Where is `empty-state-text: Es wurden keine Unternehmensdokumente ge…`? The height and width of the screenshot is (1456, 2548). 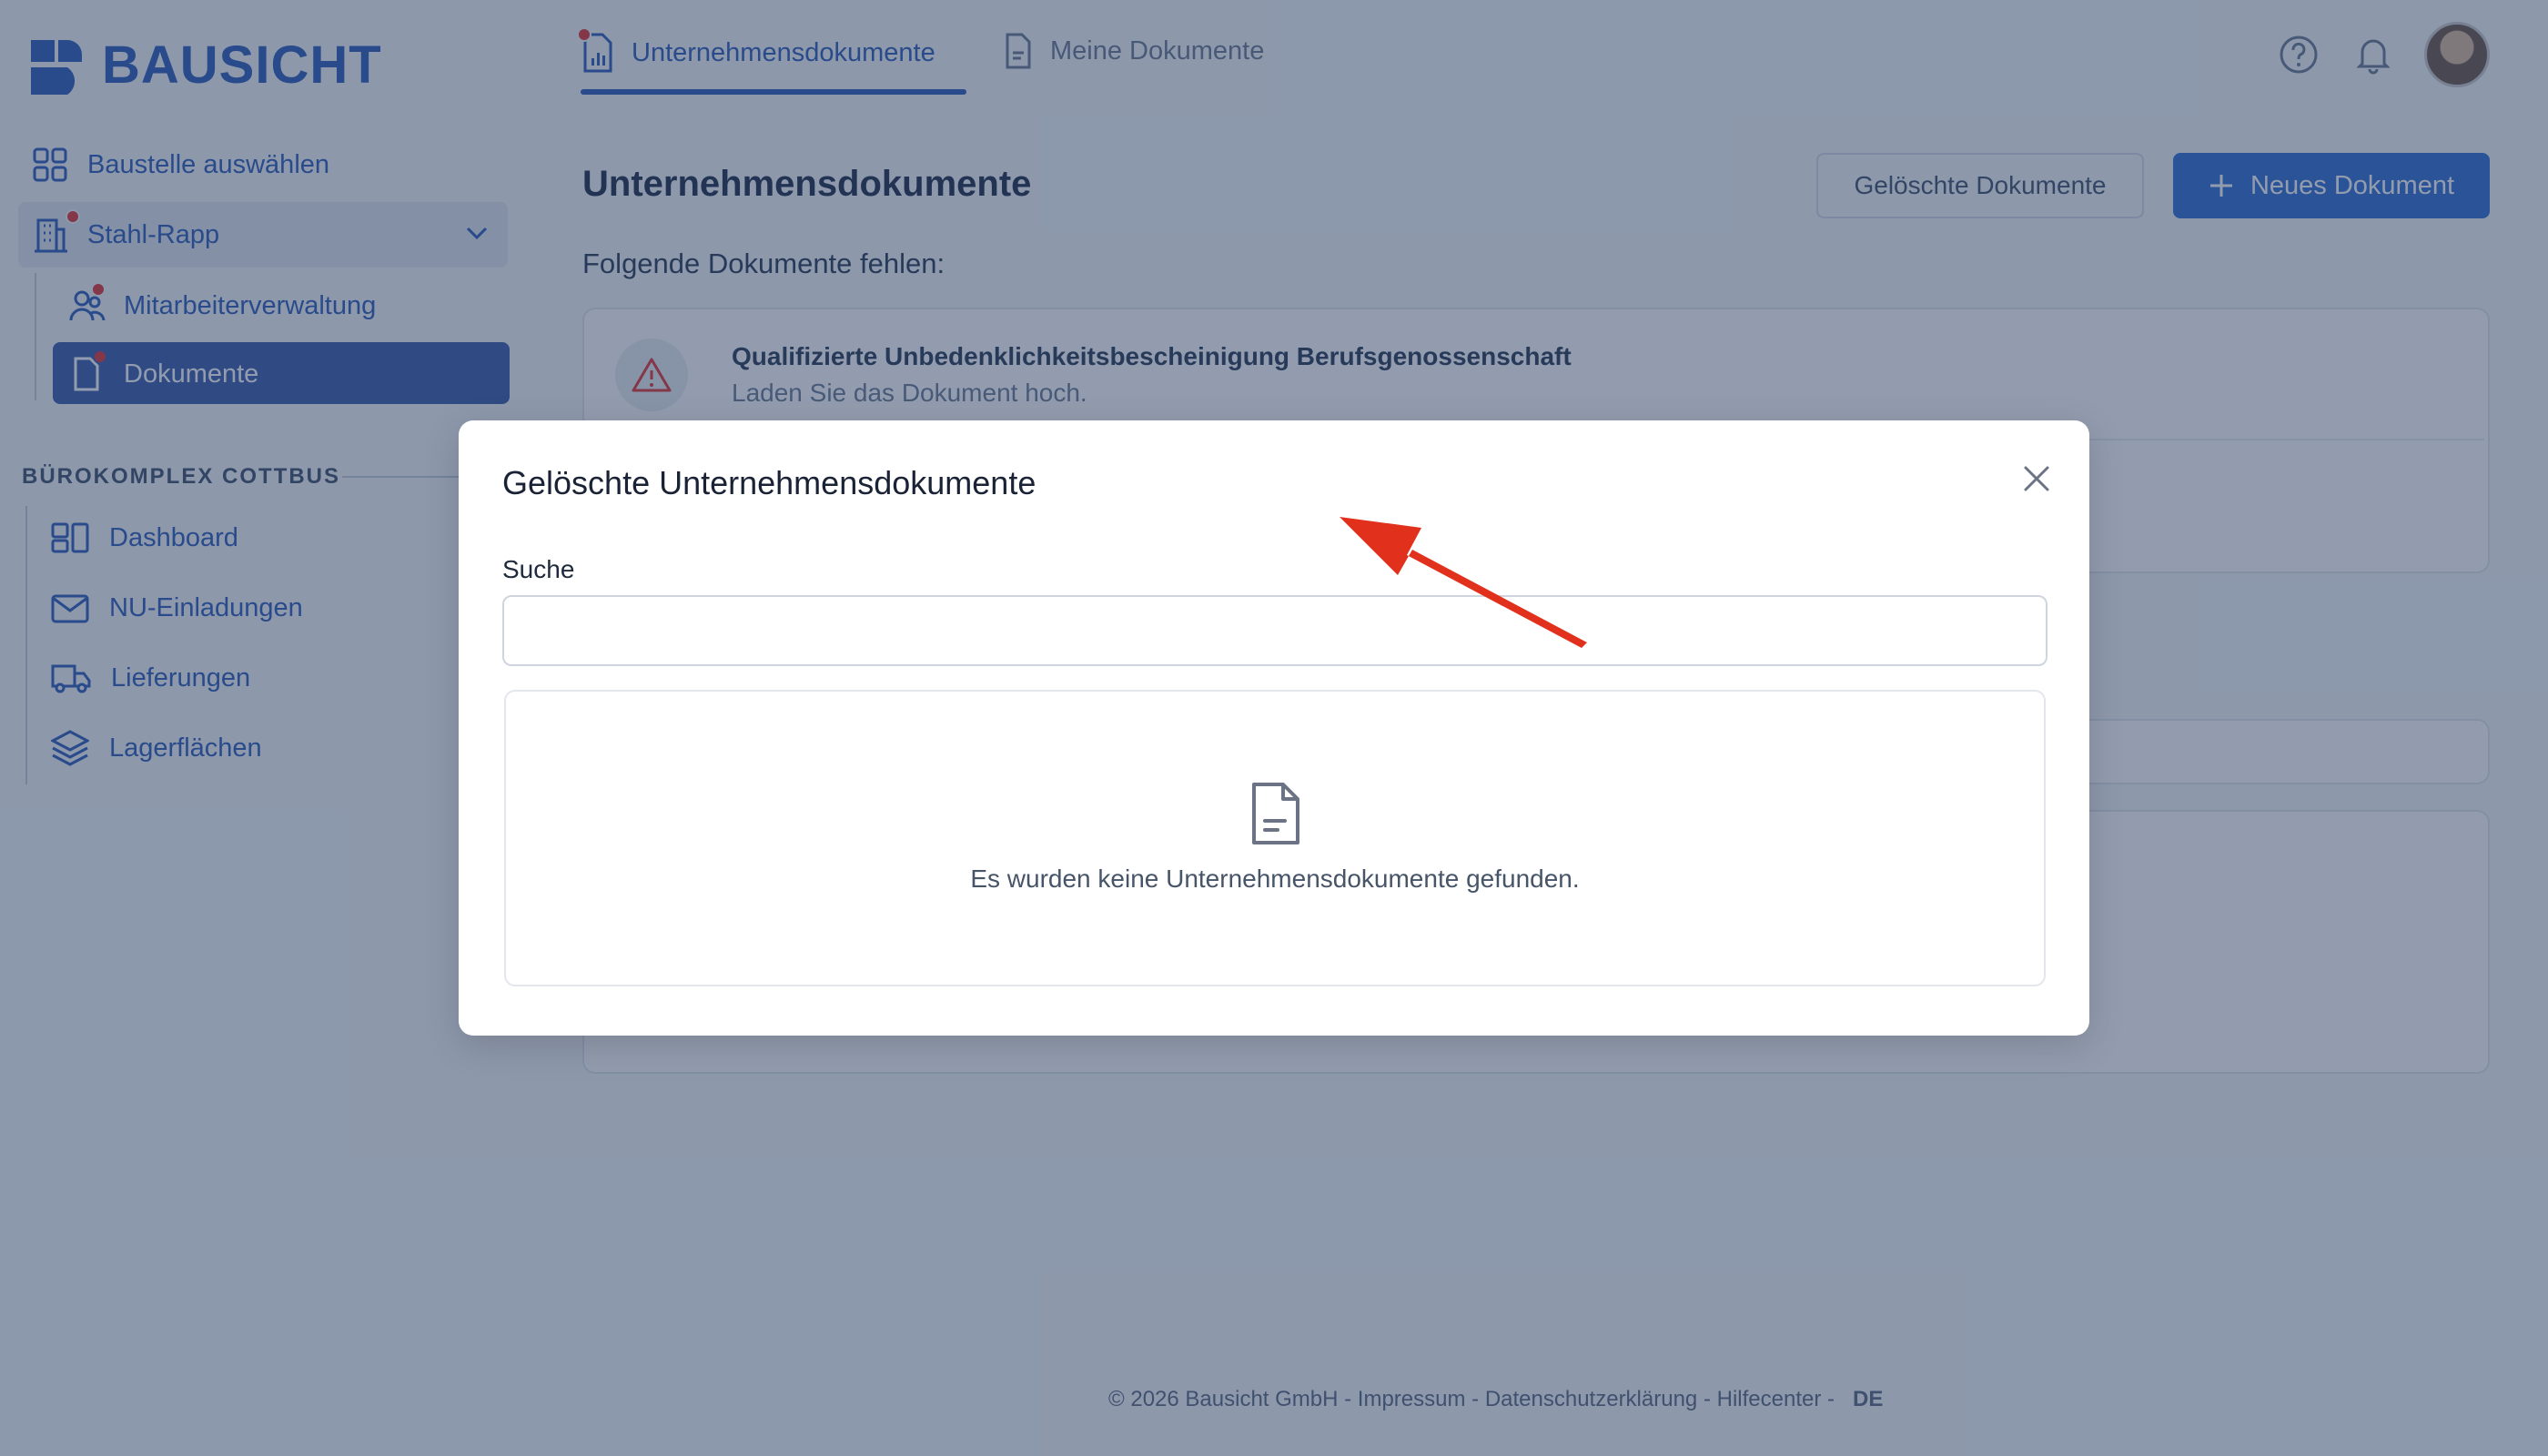 empty-state-text: Es wurden keine Unternehmensdokumente ge… is located at coordinates (1275, 879).